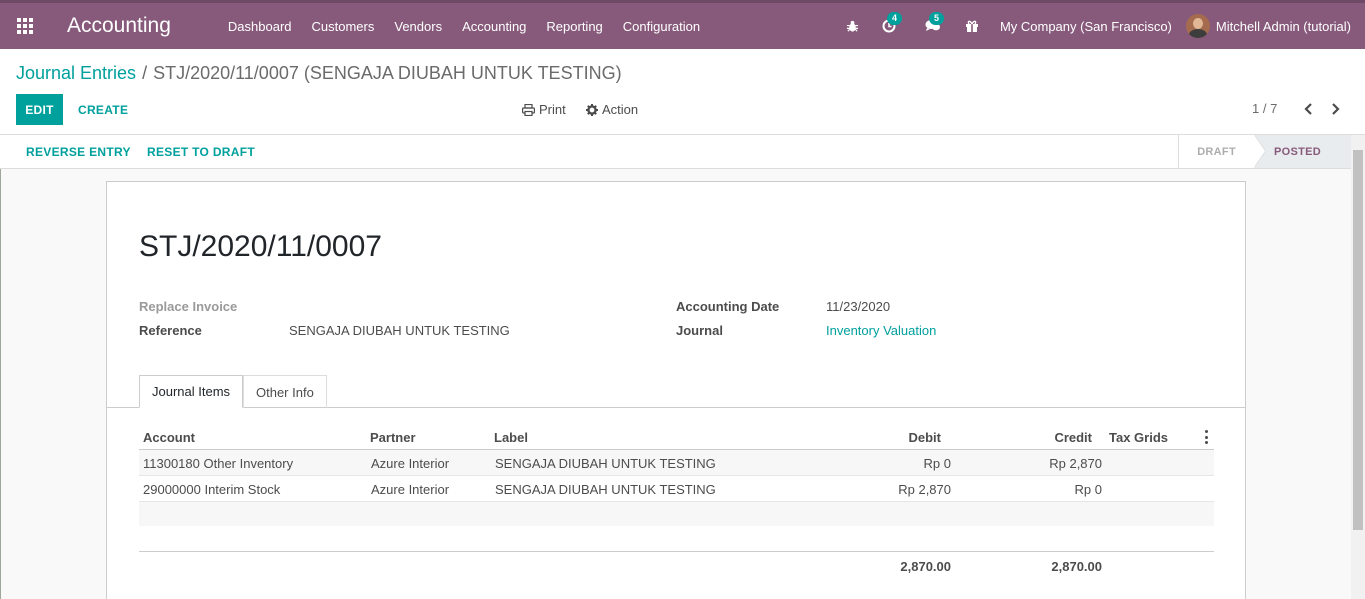  I want to click on activity-count-badge: 4, so click(894, 18).